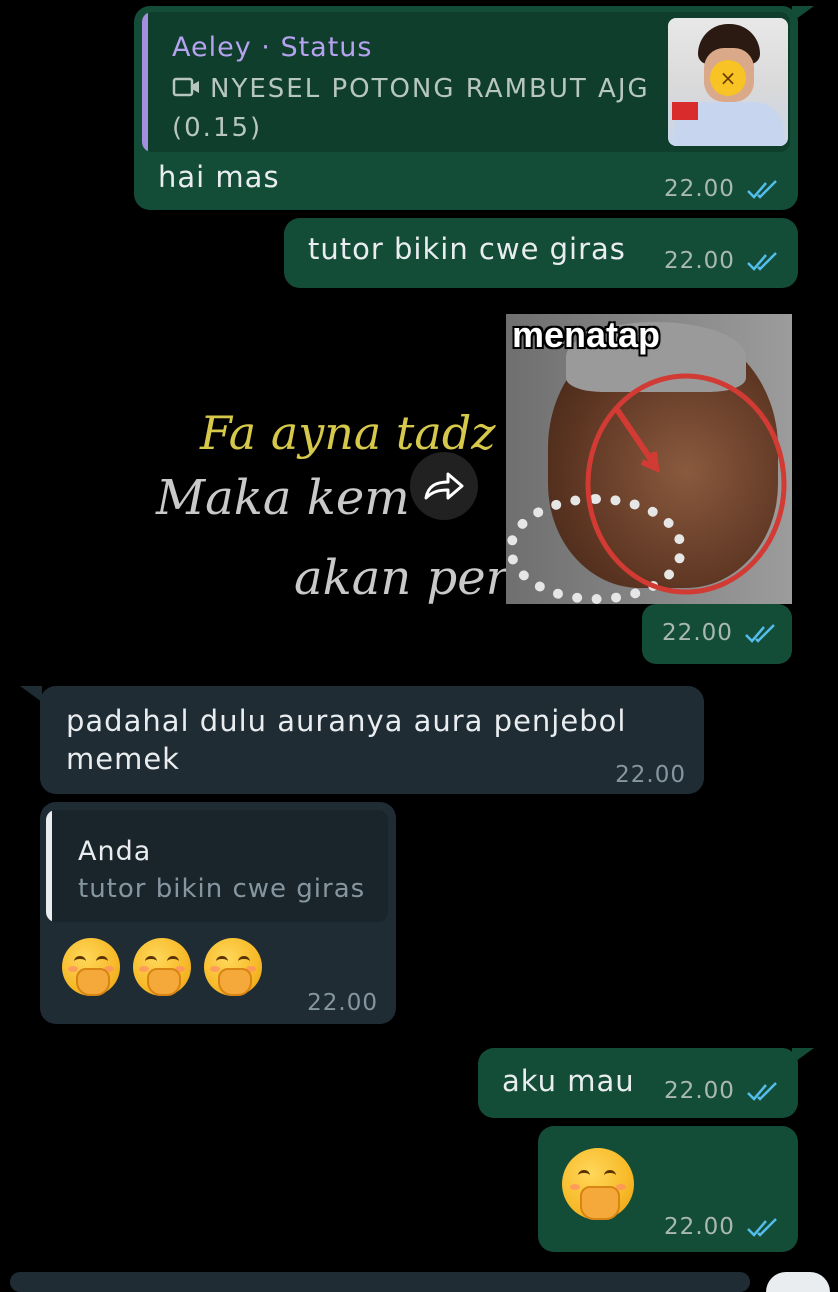 The image size is (838, 1292). I want to click on message-bubble-outgoing: aku mau 22.00, so click(638, 1083).